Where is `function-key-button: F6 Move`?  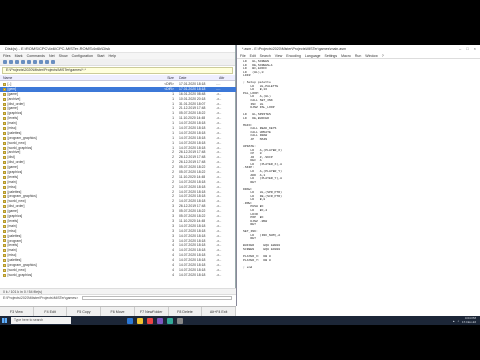 function-key-button: F6 Move is located at coordinates (118, 311).